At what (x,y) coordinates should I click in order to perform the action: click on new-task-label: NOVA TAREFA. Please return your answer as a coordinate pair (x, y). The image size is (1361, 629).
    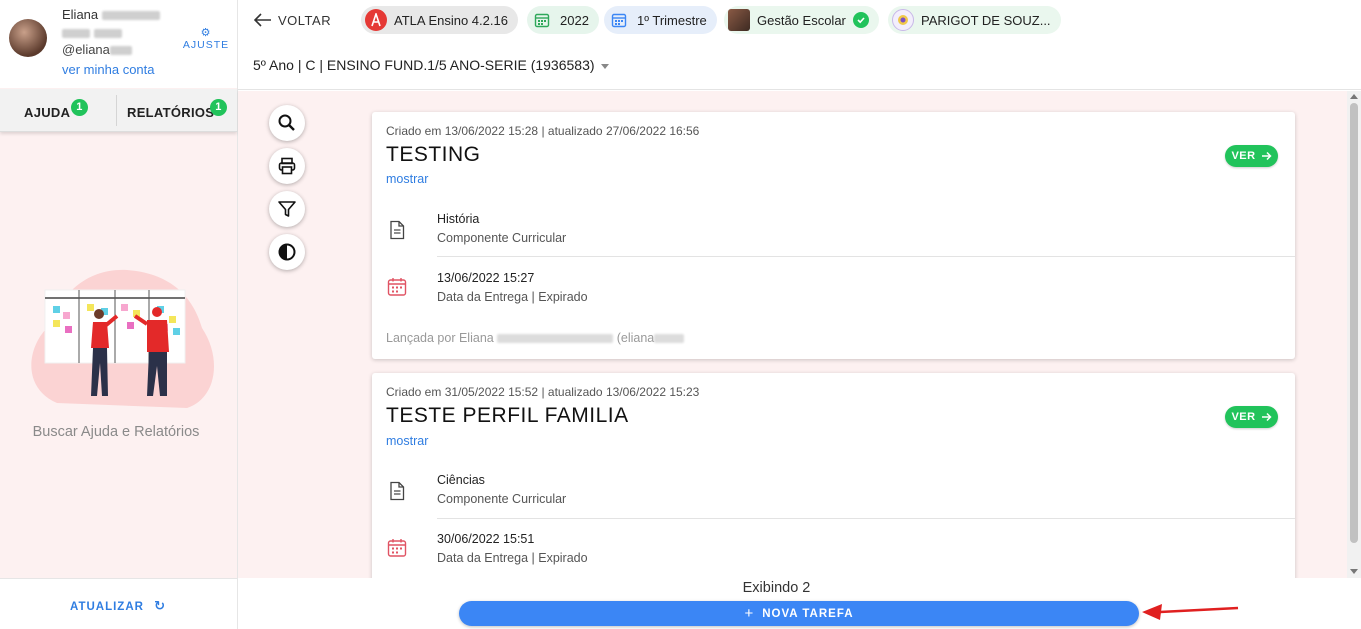
    Looking at the image, I should click on (808, 613).